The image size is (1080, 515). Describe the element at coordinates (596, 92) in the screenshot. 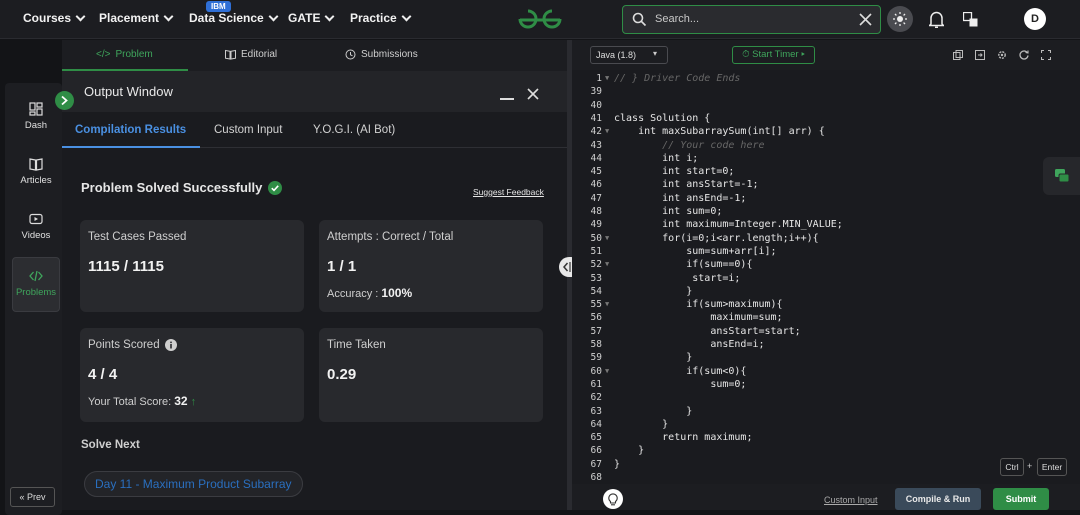

I see `line-number: 39` at that location.